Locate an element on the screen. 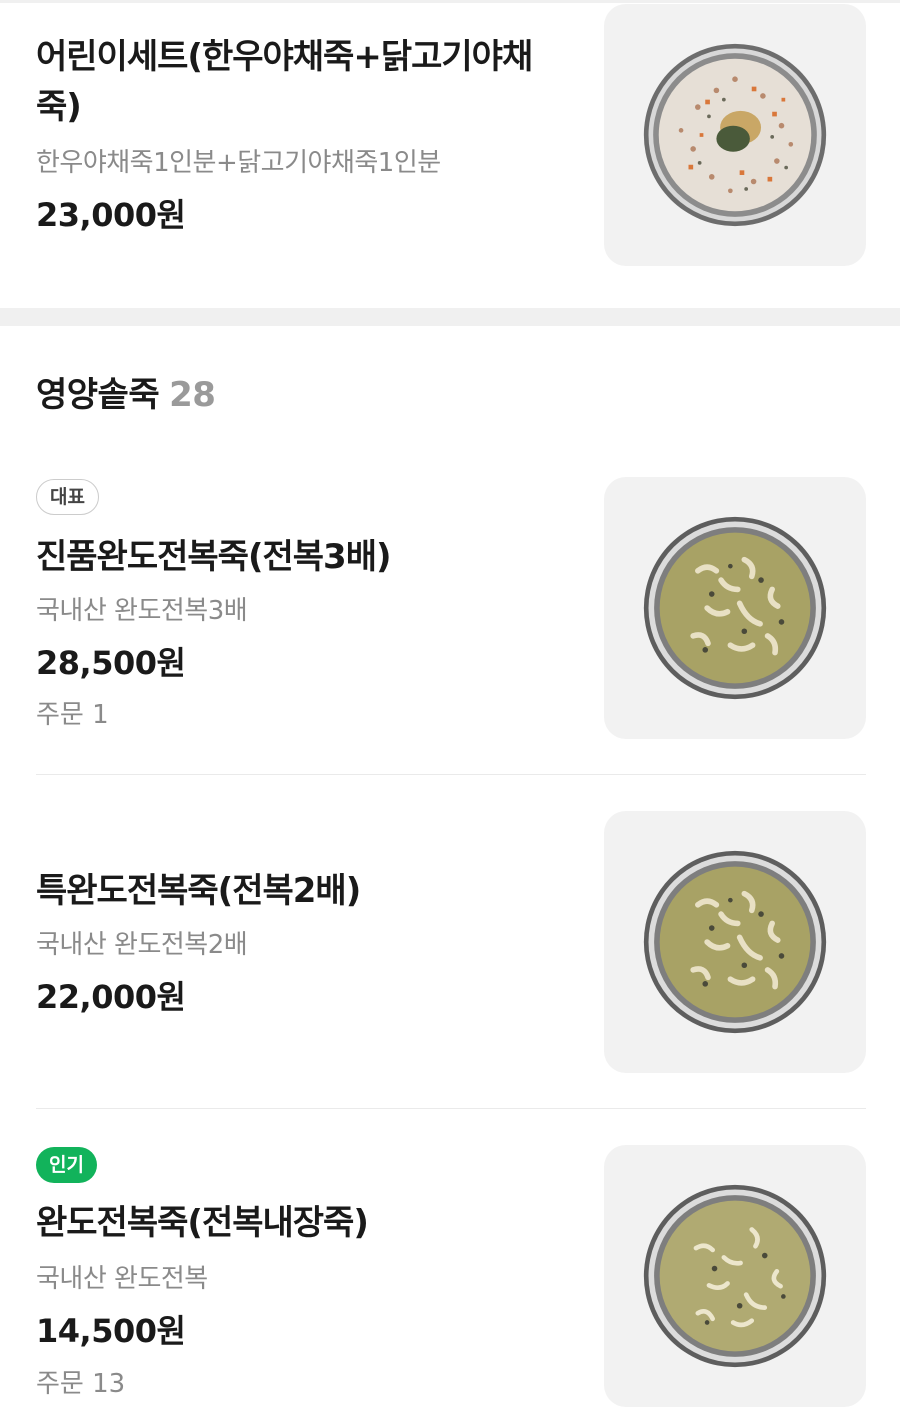 The height and width of the screenshot is (1415, 900). menu-item-title: 어린이세트(한우야채죽+닭고기야채죽) is located at coordinates (284, 82).